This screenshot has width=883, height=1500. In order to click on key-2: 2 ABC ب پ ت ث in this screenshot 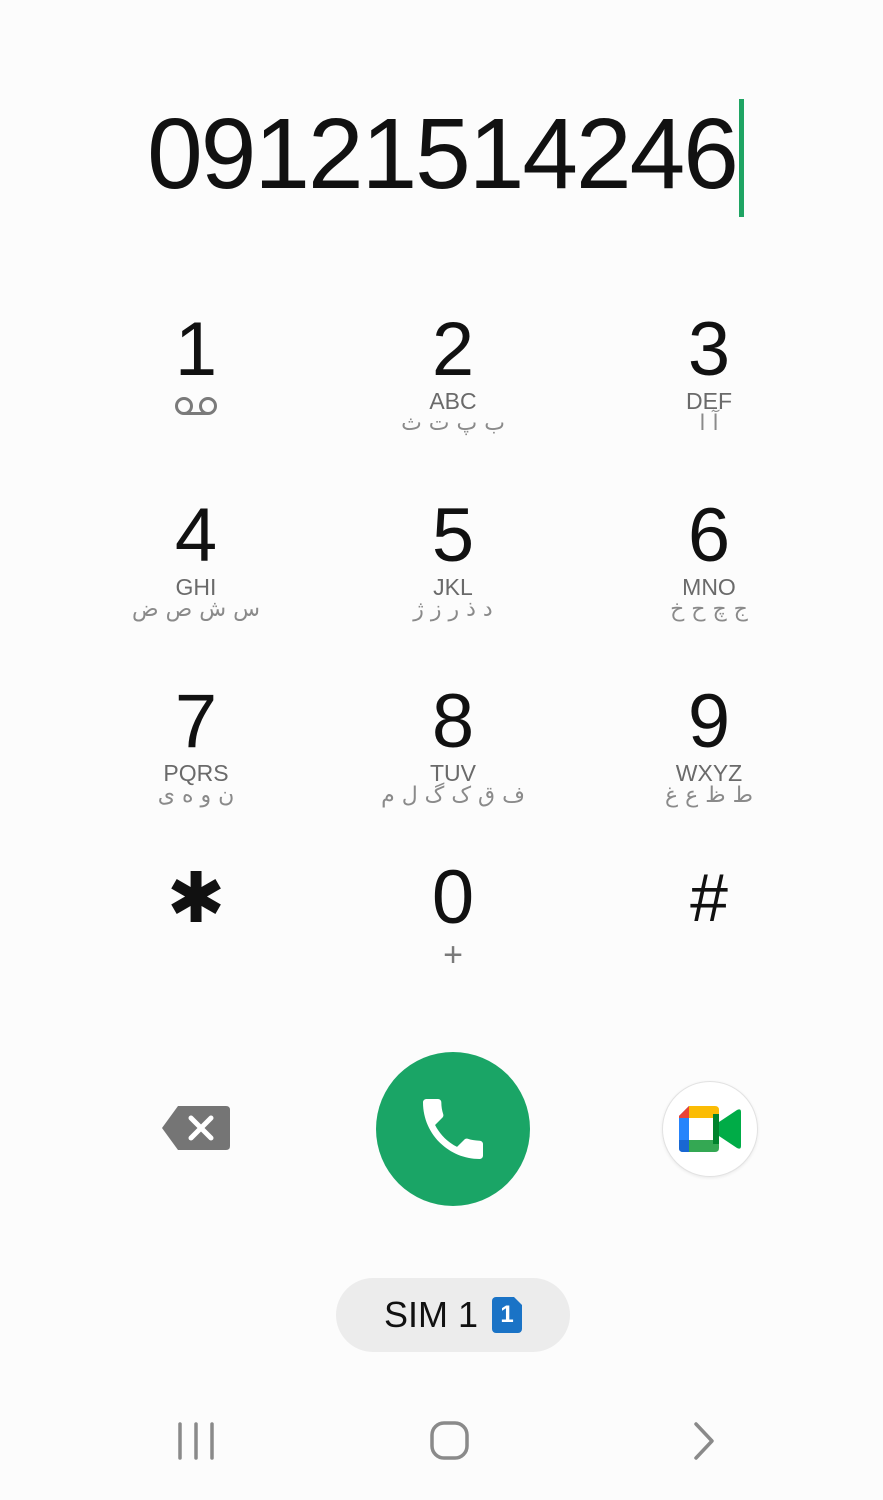, I will do `click(453, 385)`.